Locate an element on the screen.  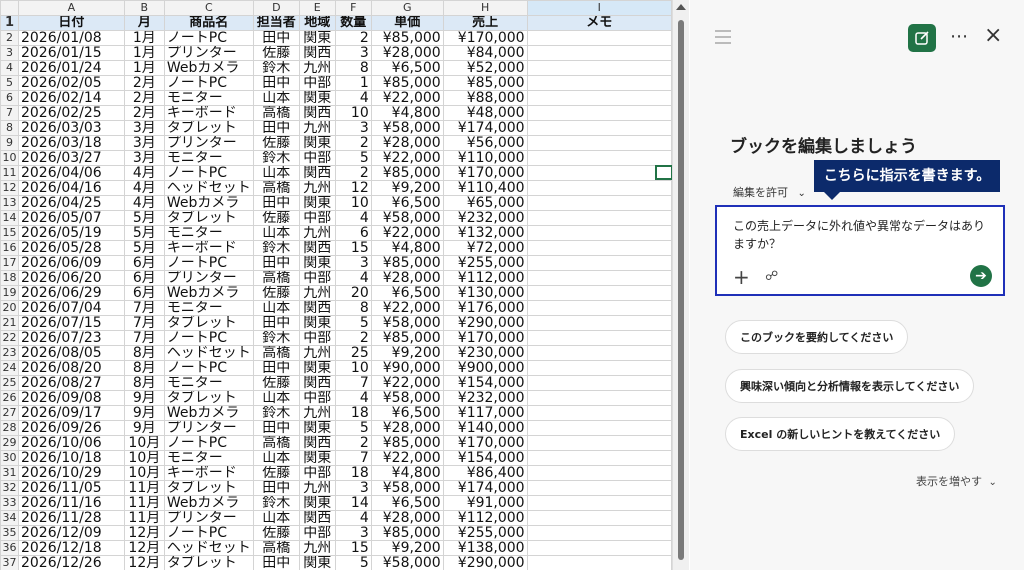
cell: 10 is located at coordinates (353, 203).